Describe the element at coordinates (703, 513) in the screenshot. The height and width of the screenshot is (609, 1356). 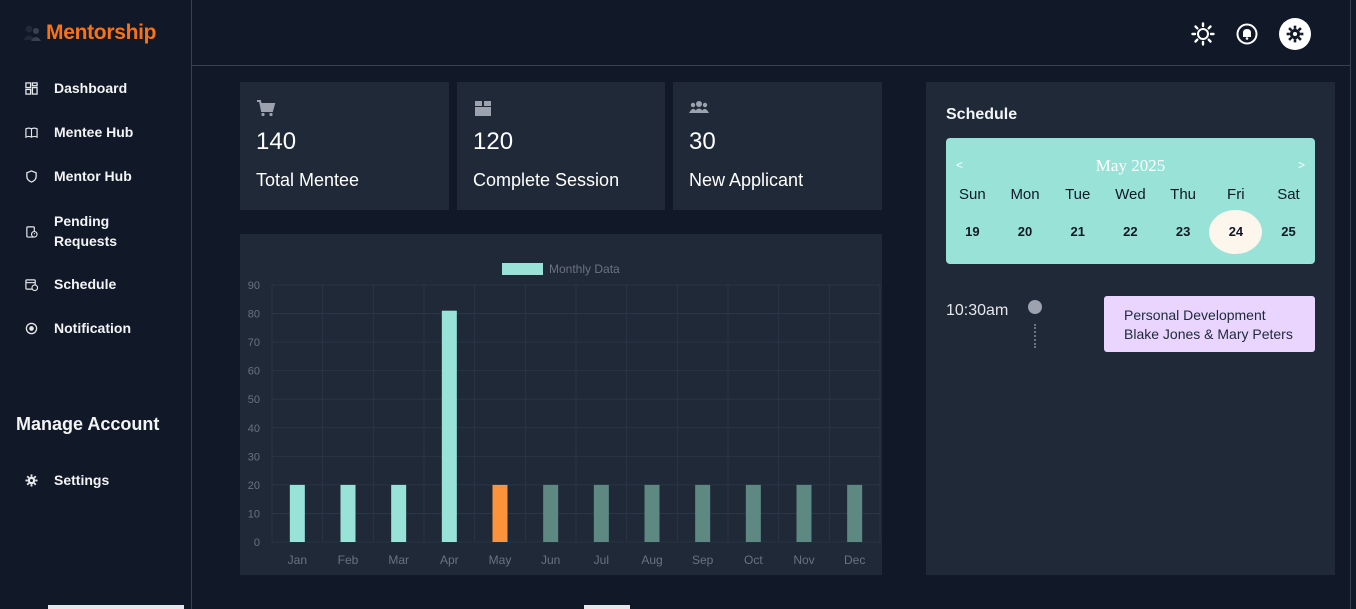
I see `chart-bar-sep` at that location.